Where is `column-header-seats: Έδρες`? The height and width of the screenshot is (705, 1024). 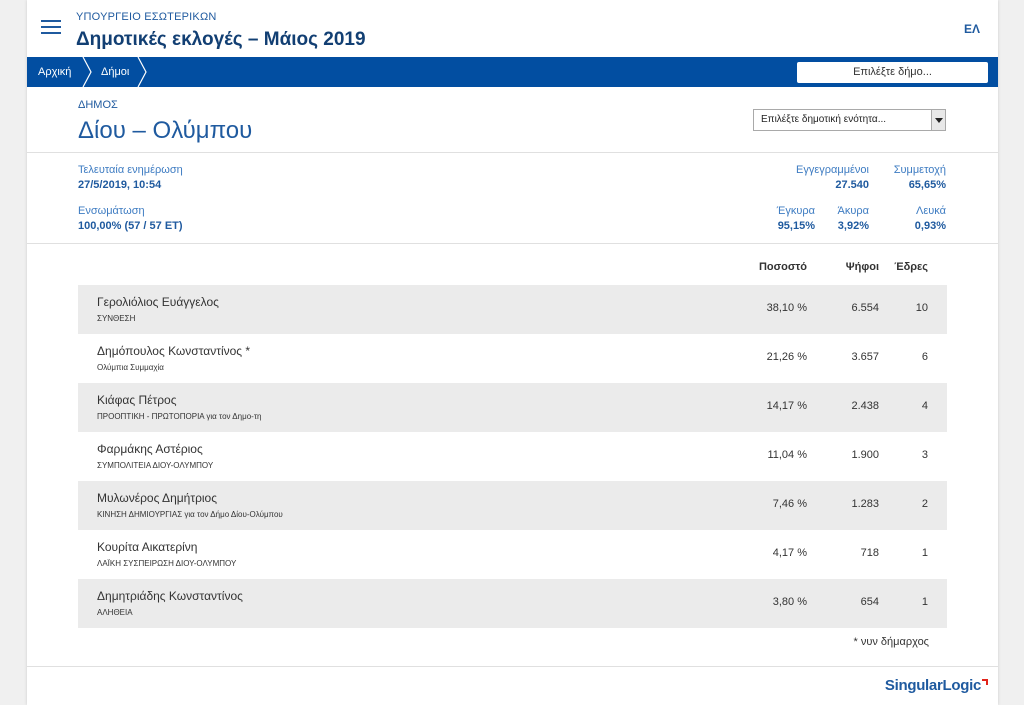 column-header-seats: Έδρες is located at coordinates (911, 267).